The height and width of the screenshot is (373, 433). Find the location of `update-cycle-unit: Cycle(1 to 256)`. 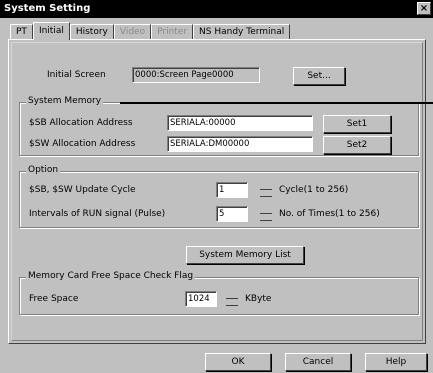

update-cycle-unit: Cycle(1 to 256) is located at coordinates (314, 190).